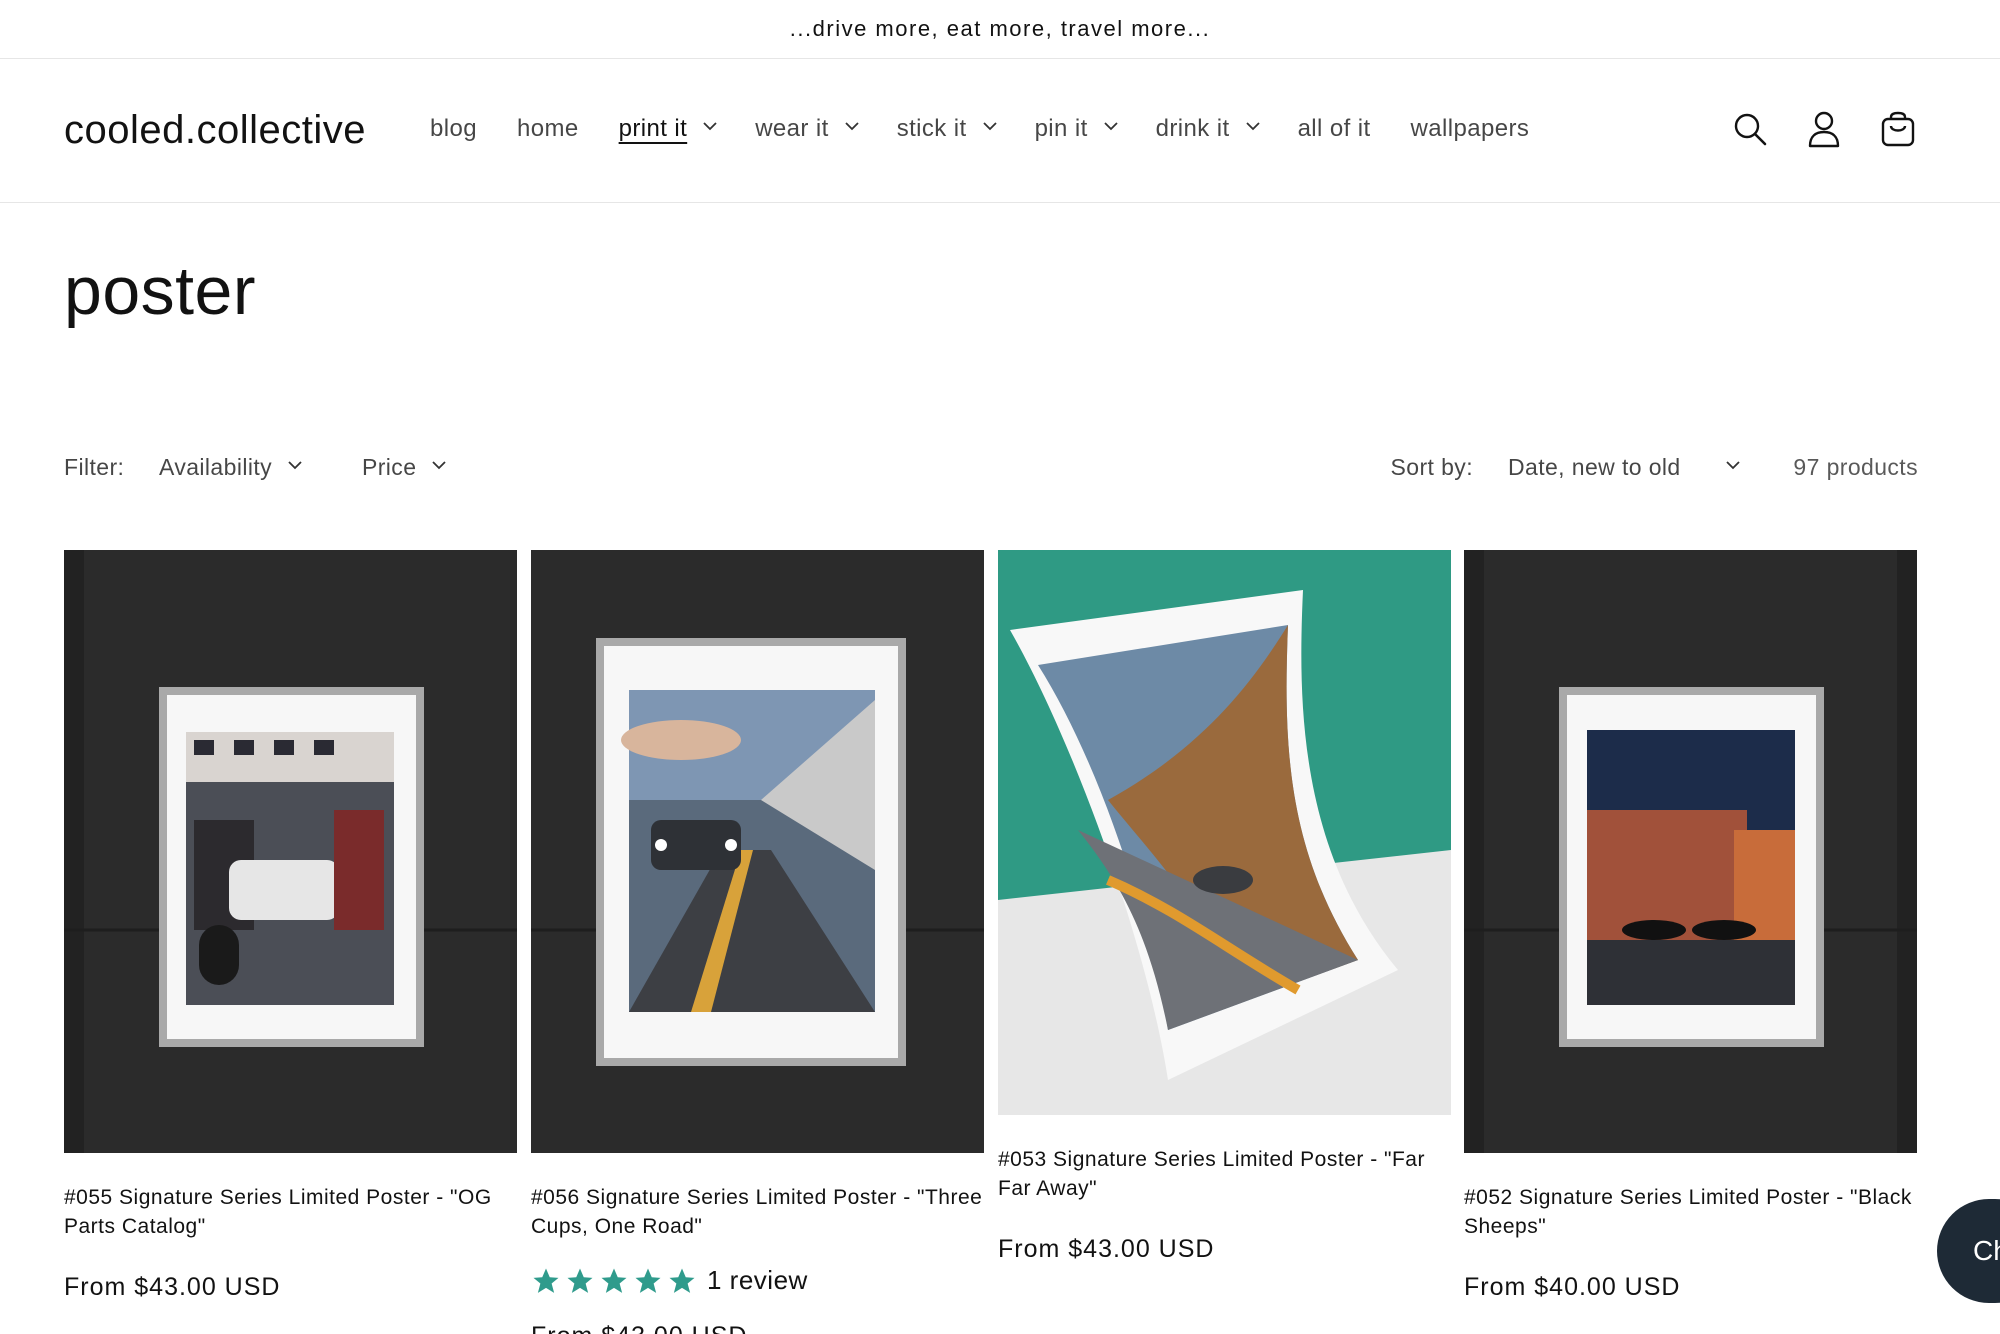 The image size is (2000, 1334). I want to click on product-rating: 1 review, so click(757, 1280).